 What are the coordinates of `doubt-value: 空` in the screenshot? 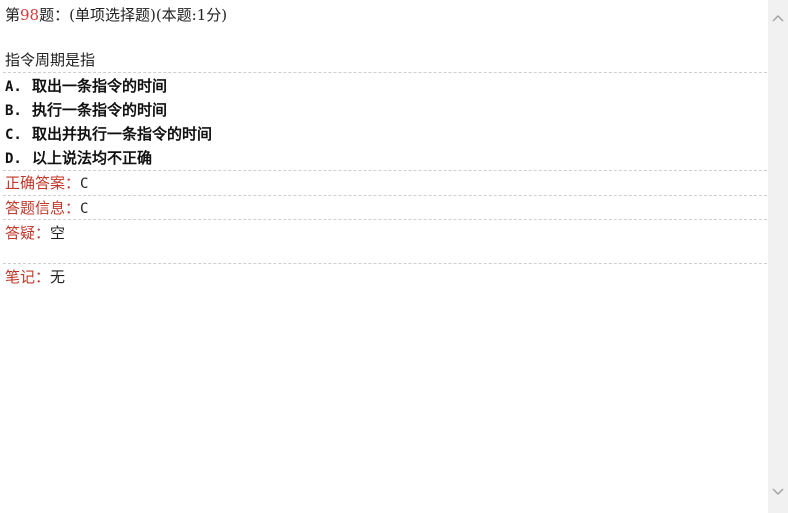 It's located at (58, 233).